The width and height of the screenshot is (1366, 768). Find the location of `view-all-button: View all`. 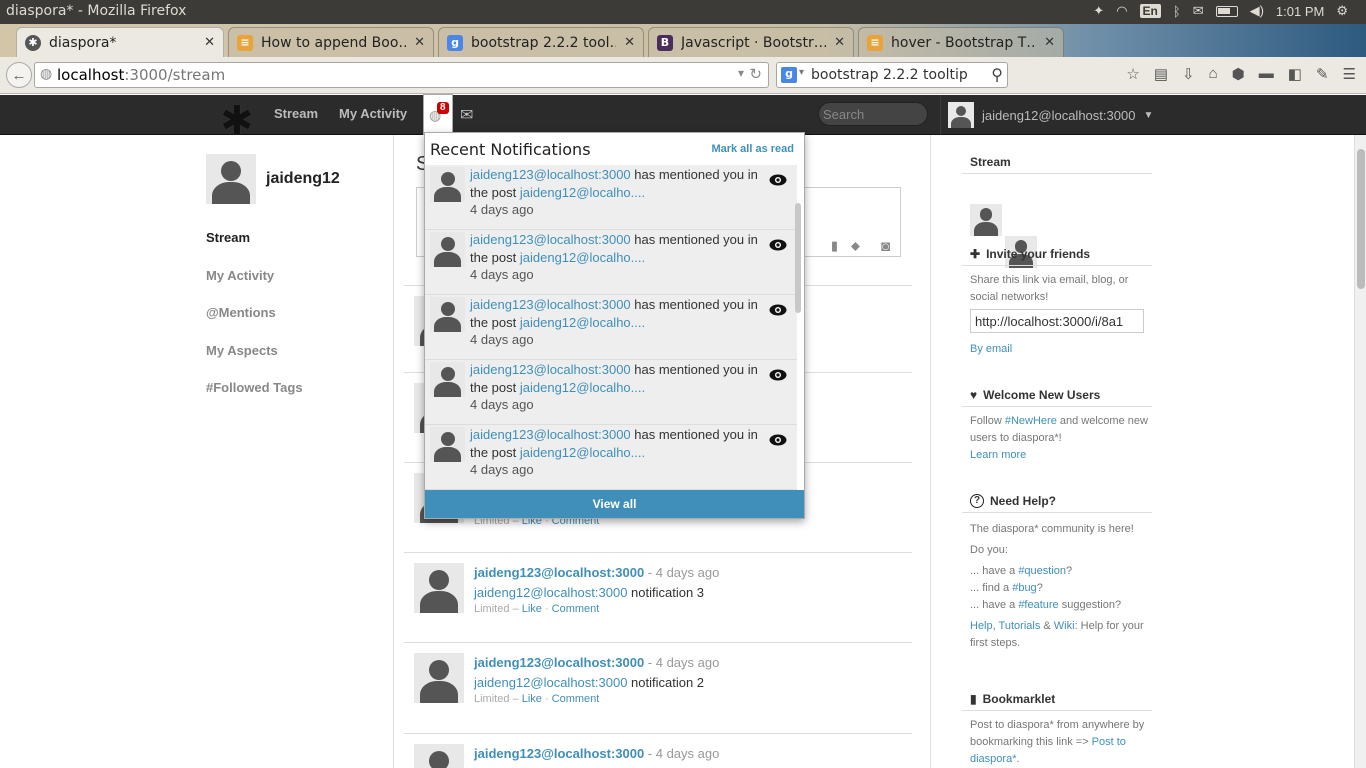

view-all-button: View all is located at coordinates (614, 504).